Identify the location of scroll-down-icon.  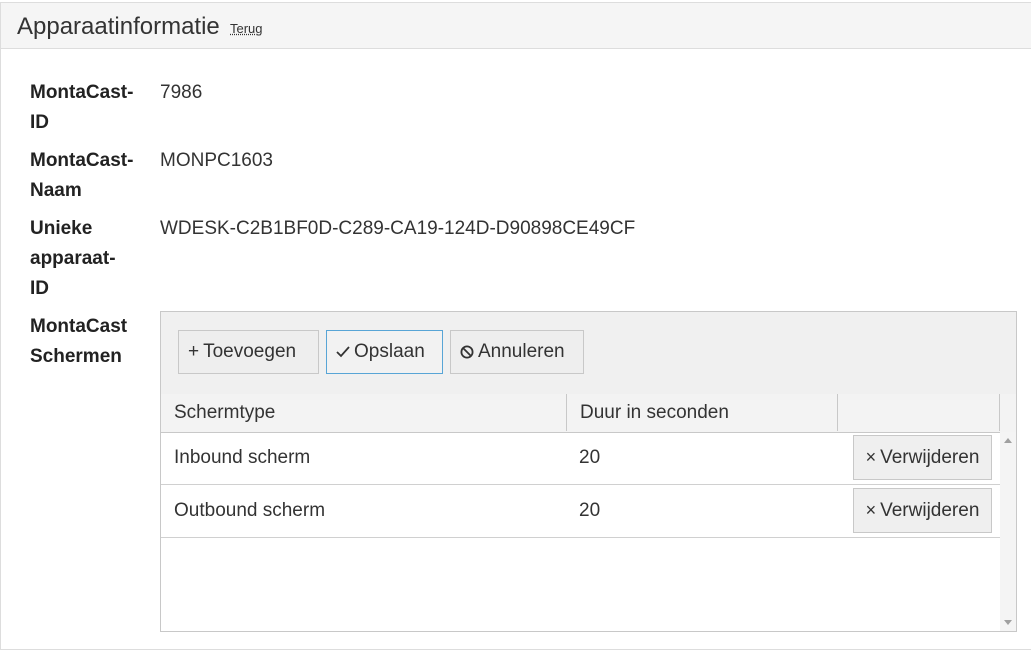
(1008, 622).